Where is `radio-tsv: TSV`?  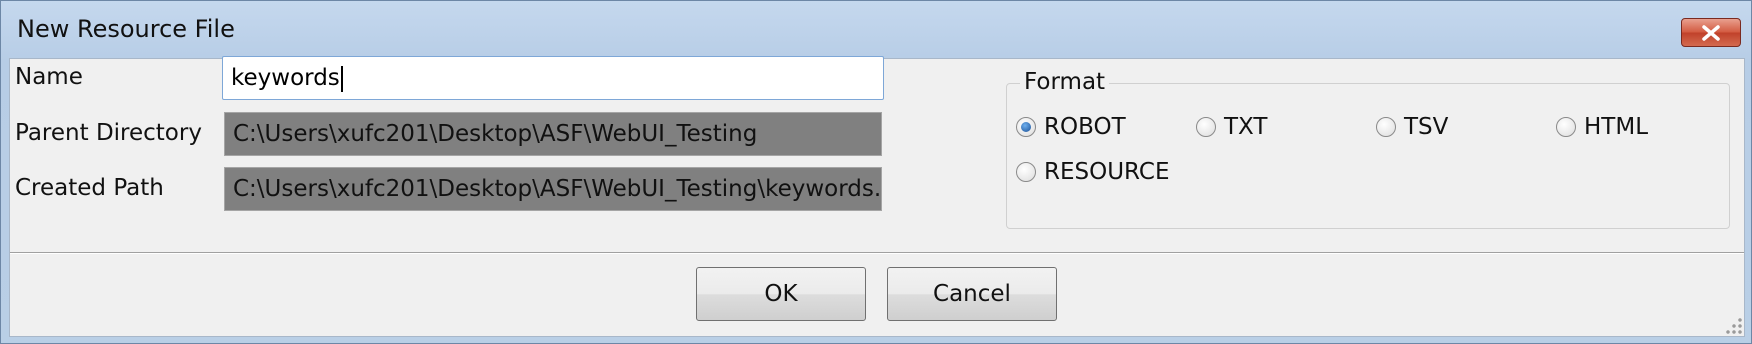
radio-tsv: TSV is located at coordinates (1412, 127).